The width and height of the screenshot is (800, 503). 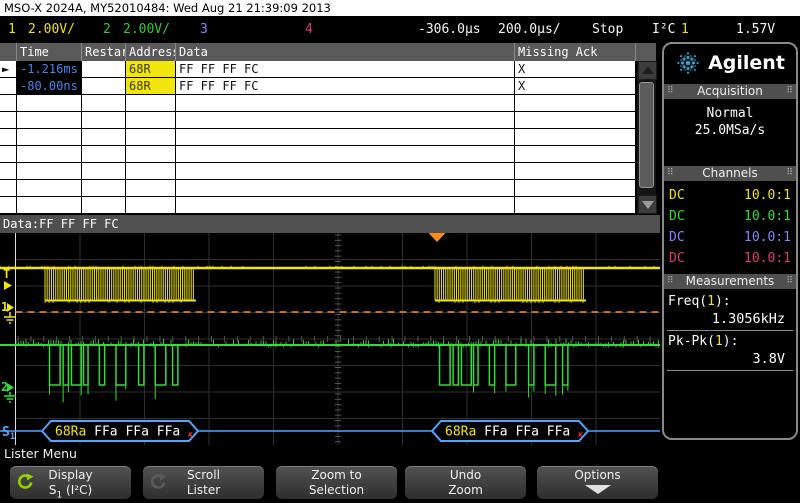 I want to click on channel-3-row: DC 10.0:1, so click(x=730, y=237).